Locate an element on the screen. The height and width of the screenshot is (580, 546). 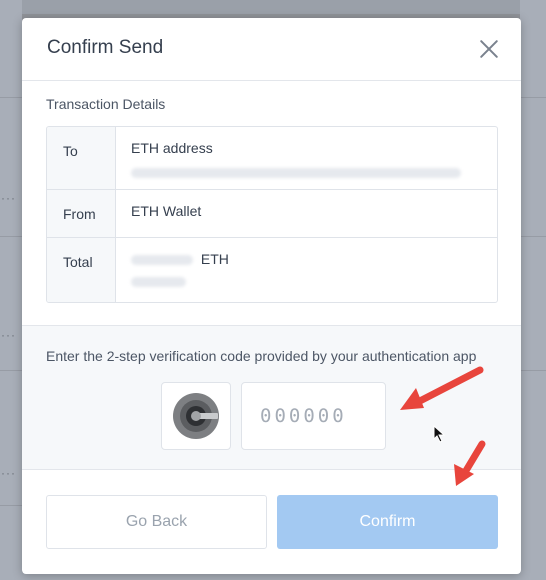
total-amount-redacted is located at coordinates (162, 260).